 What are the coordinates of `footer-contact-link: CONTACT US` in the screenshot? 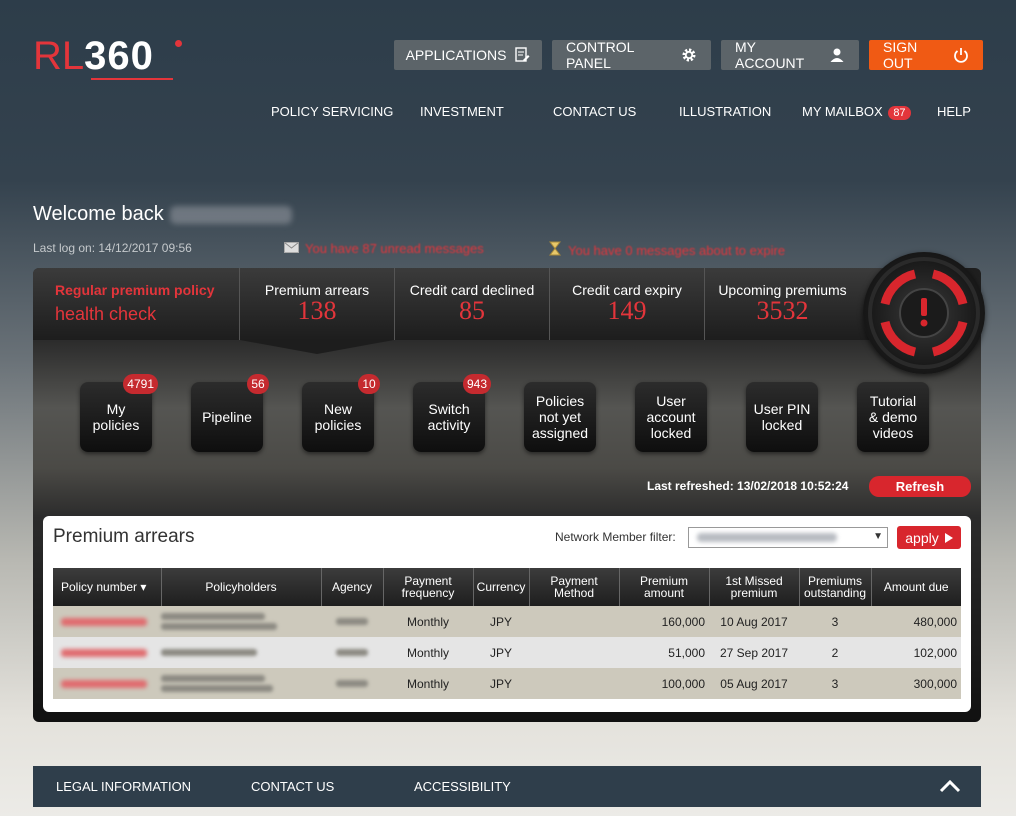 It's located at (292, 786).